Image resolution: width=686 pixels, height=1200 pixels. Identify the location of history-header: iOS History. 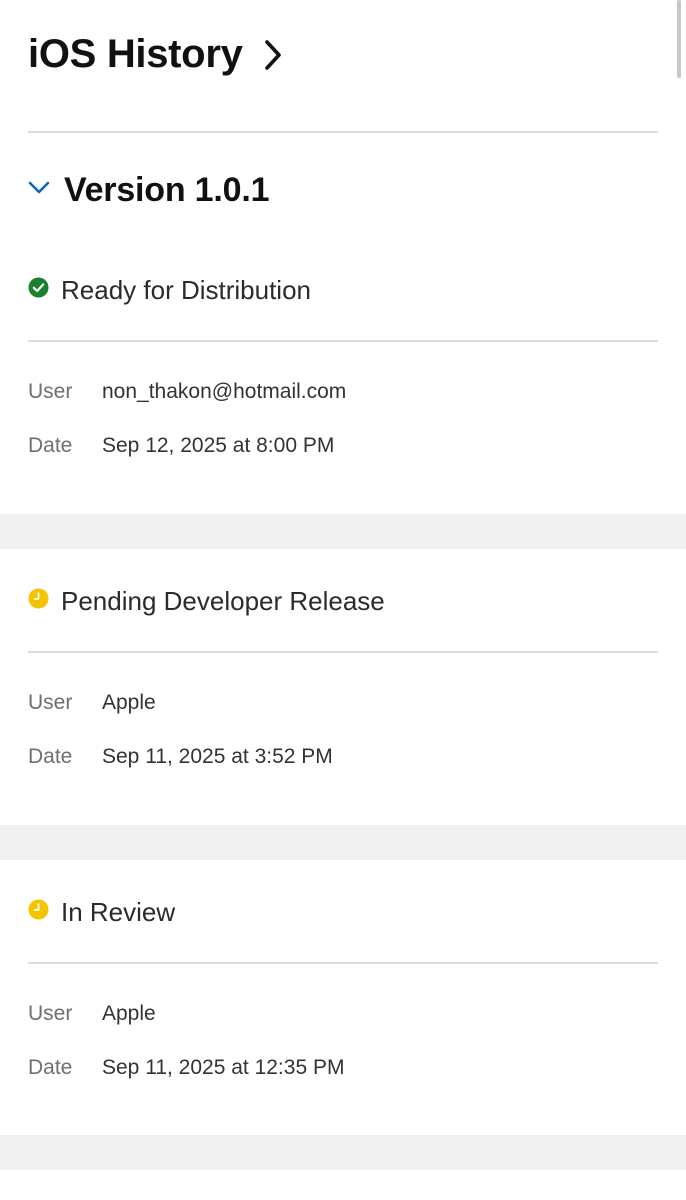
(155, 54).